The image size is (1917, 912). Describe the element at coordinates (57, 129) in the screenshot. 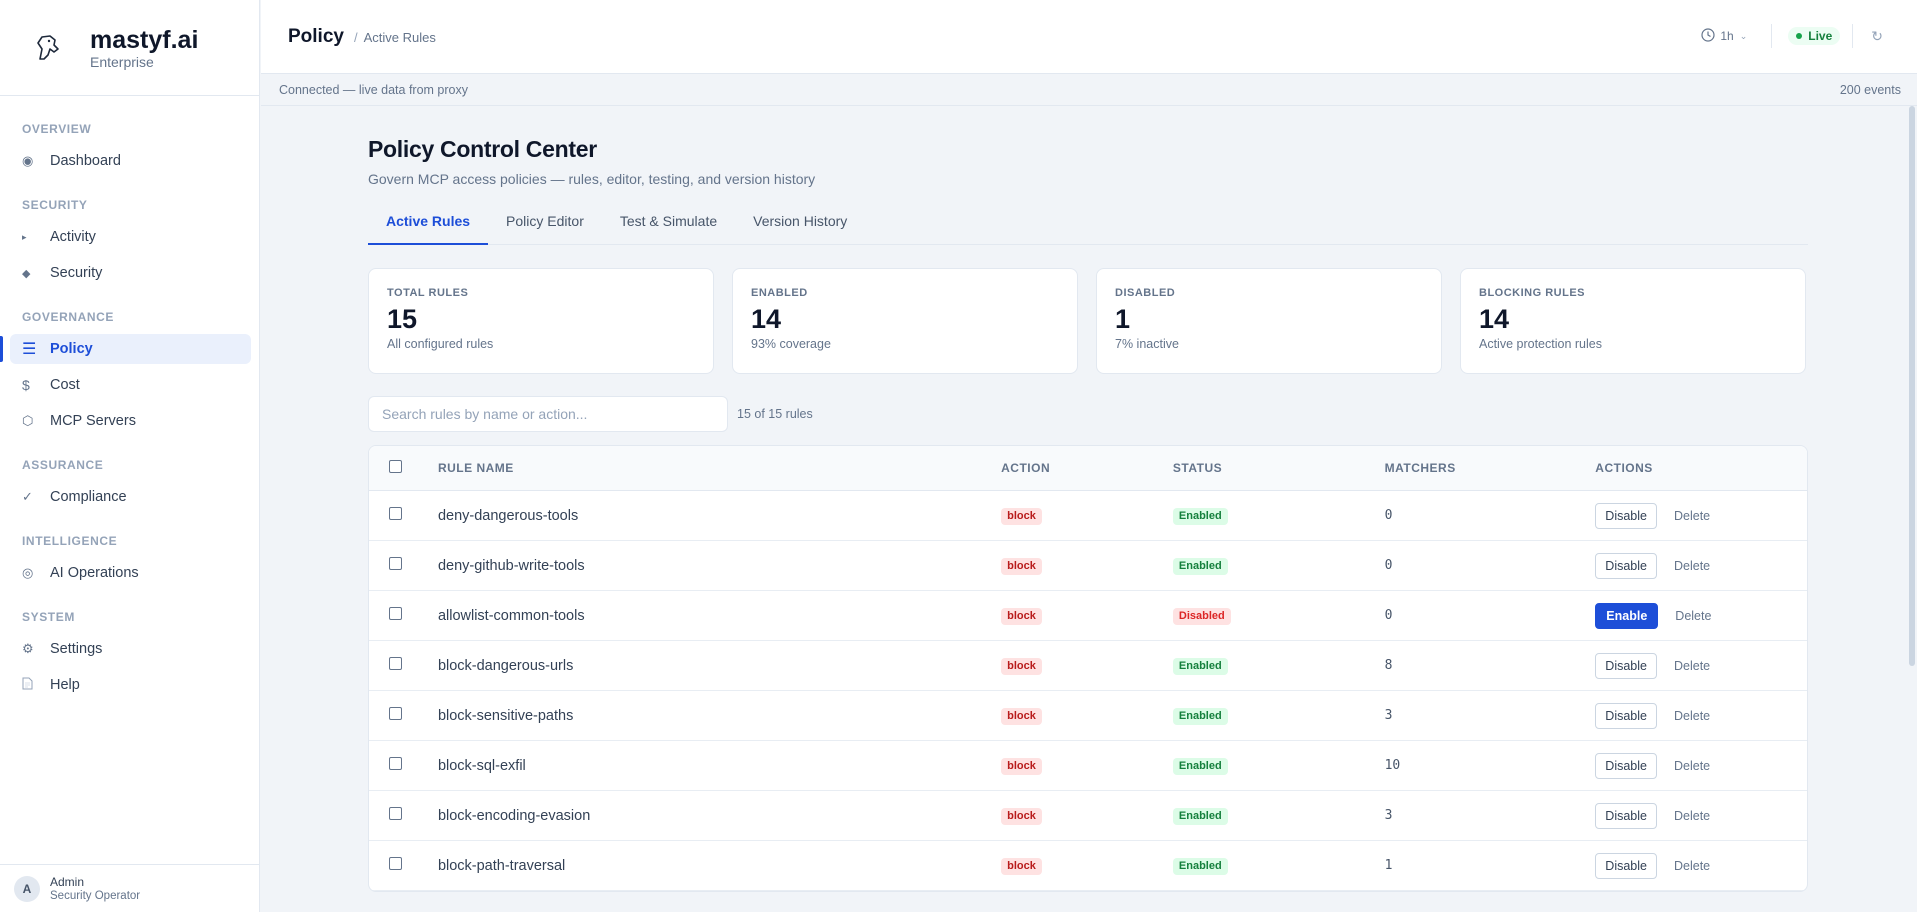

I see `nav-header-overview: OVERVIEW` at that location.